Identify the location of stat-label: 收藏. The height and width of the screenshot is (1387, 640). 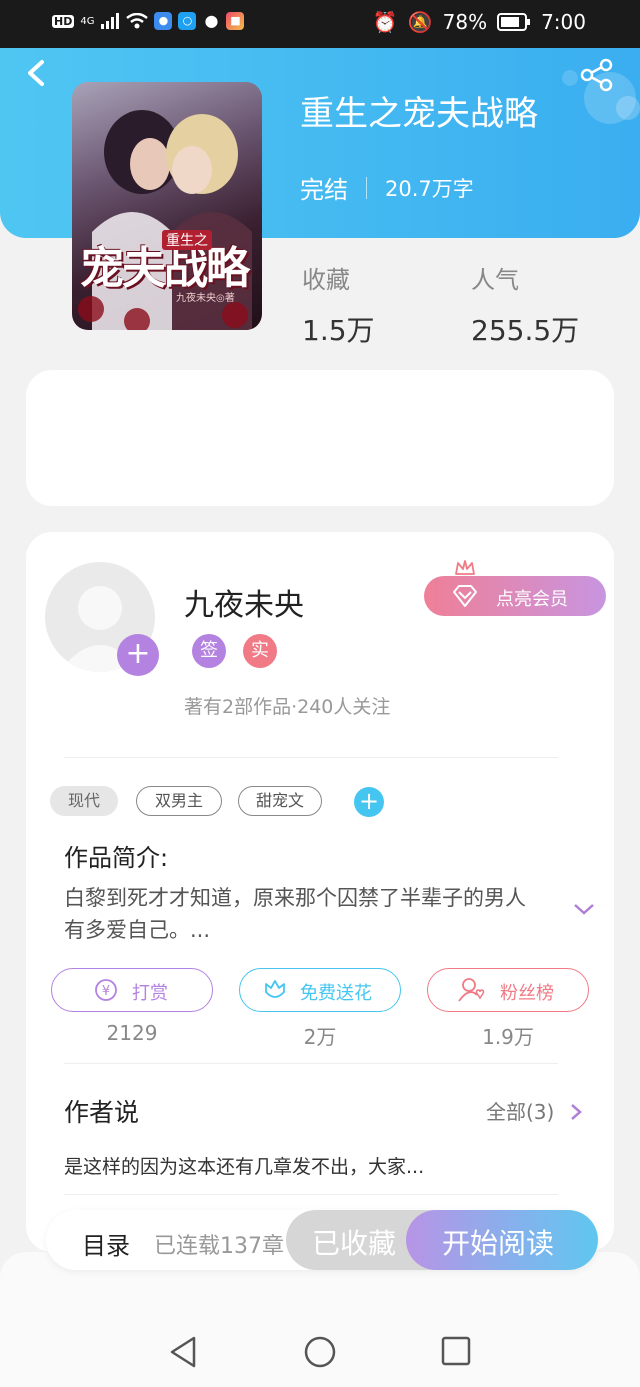
(326, 280).